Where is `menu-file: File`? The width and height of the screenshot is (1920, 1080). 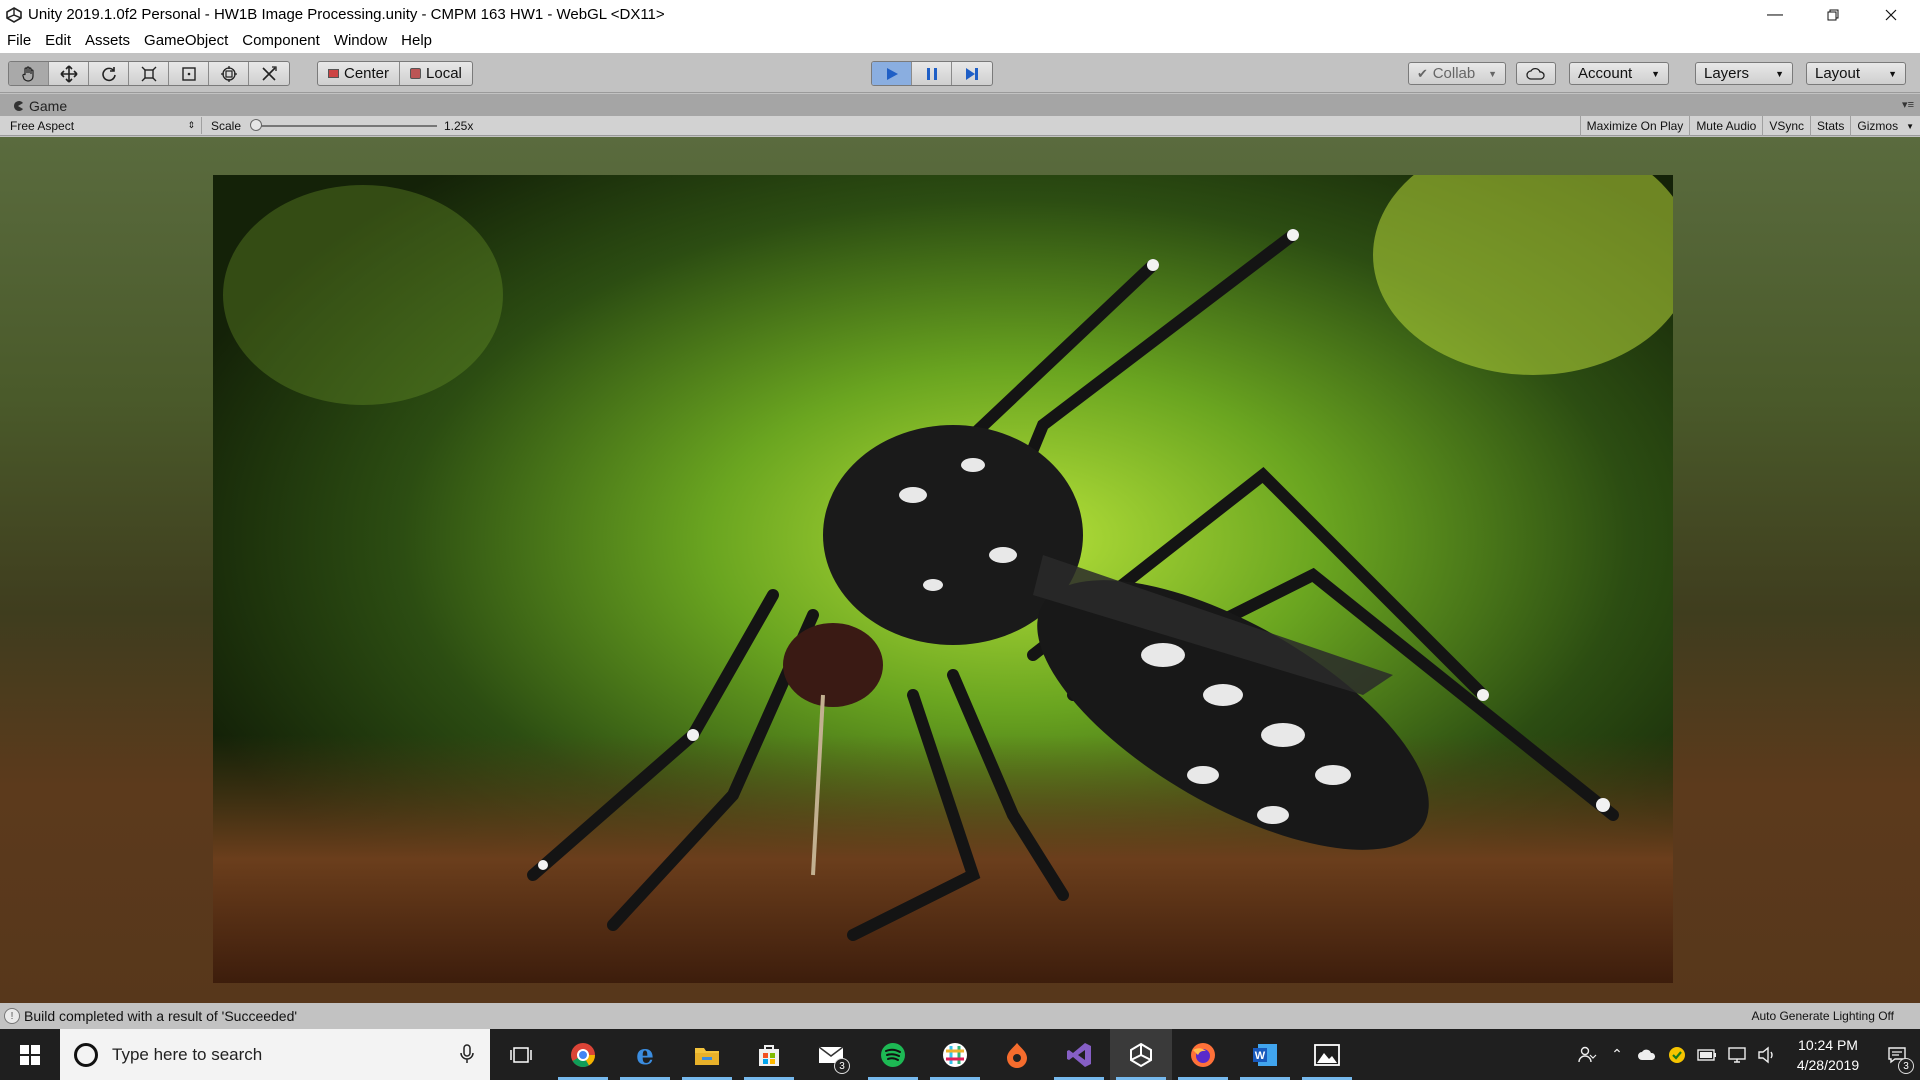 menu-file: File is located at coordinates (19, 41).